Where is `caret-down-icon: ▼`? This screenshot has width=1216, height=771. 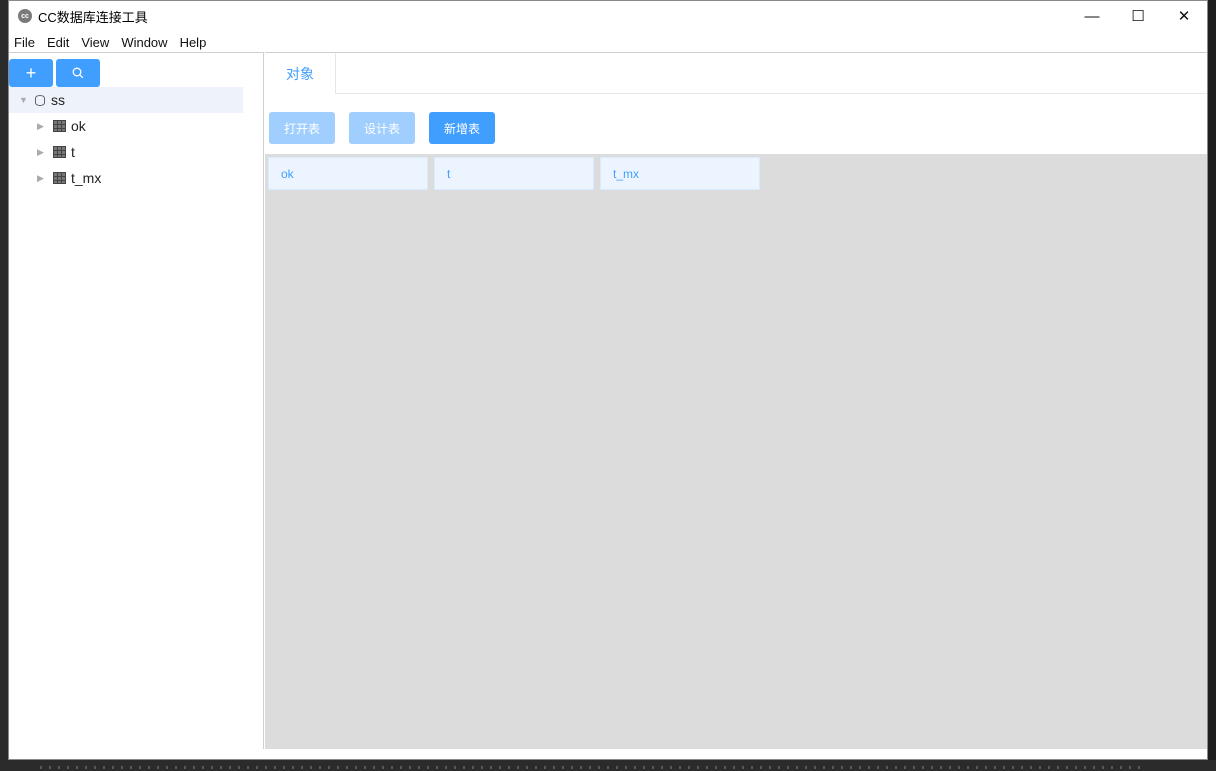
caret-down-icon: ▼ is located at coordinates (24, 100).